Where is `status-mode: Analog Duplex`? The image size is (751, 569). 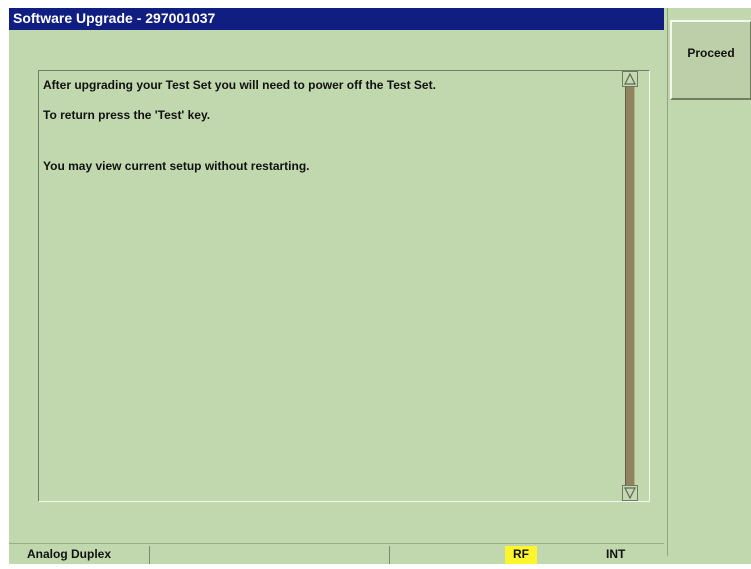
status-mode: Analog Duplex is located at coordinates (69, 554).